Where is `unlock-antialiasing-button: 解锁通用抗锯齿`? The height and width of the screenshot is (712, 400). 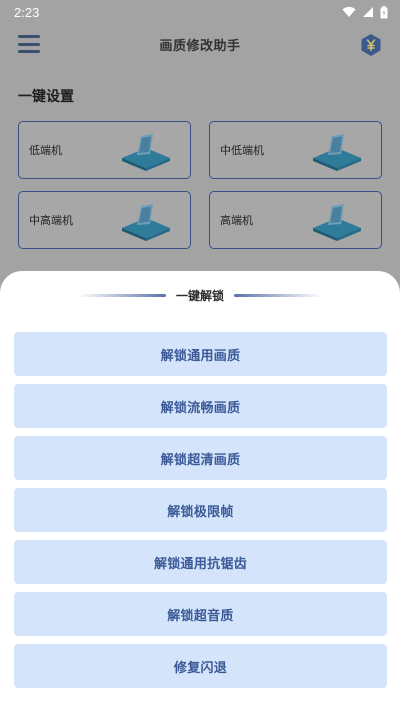
unlock-antialiasing-button: 解锁通用抗锯齿 is located at coordinates (200, 562).